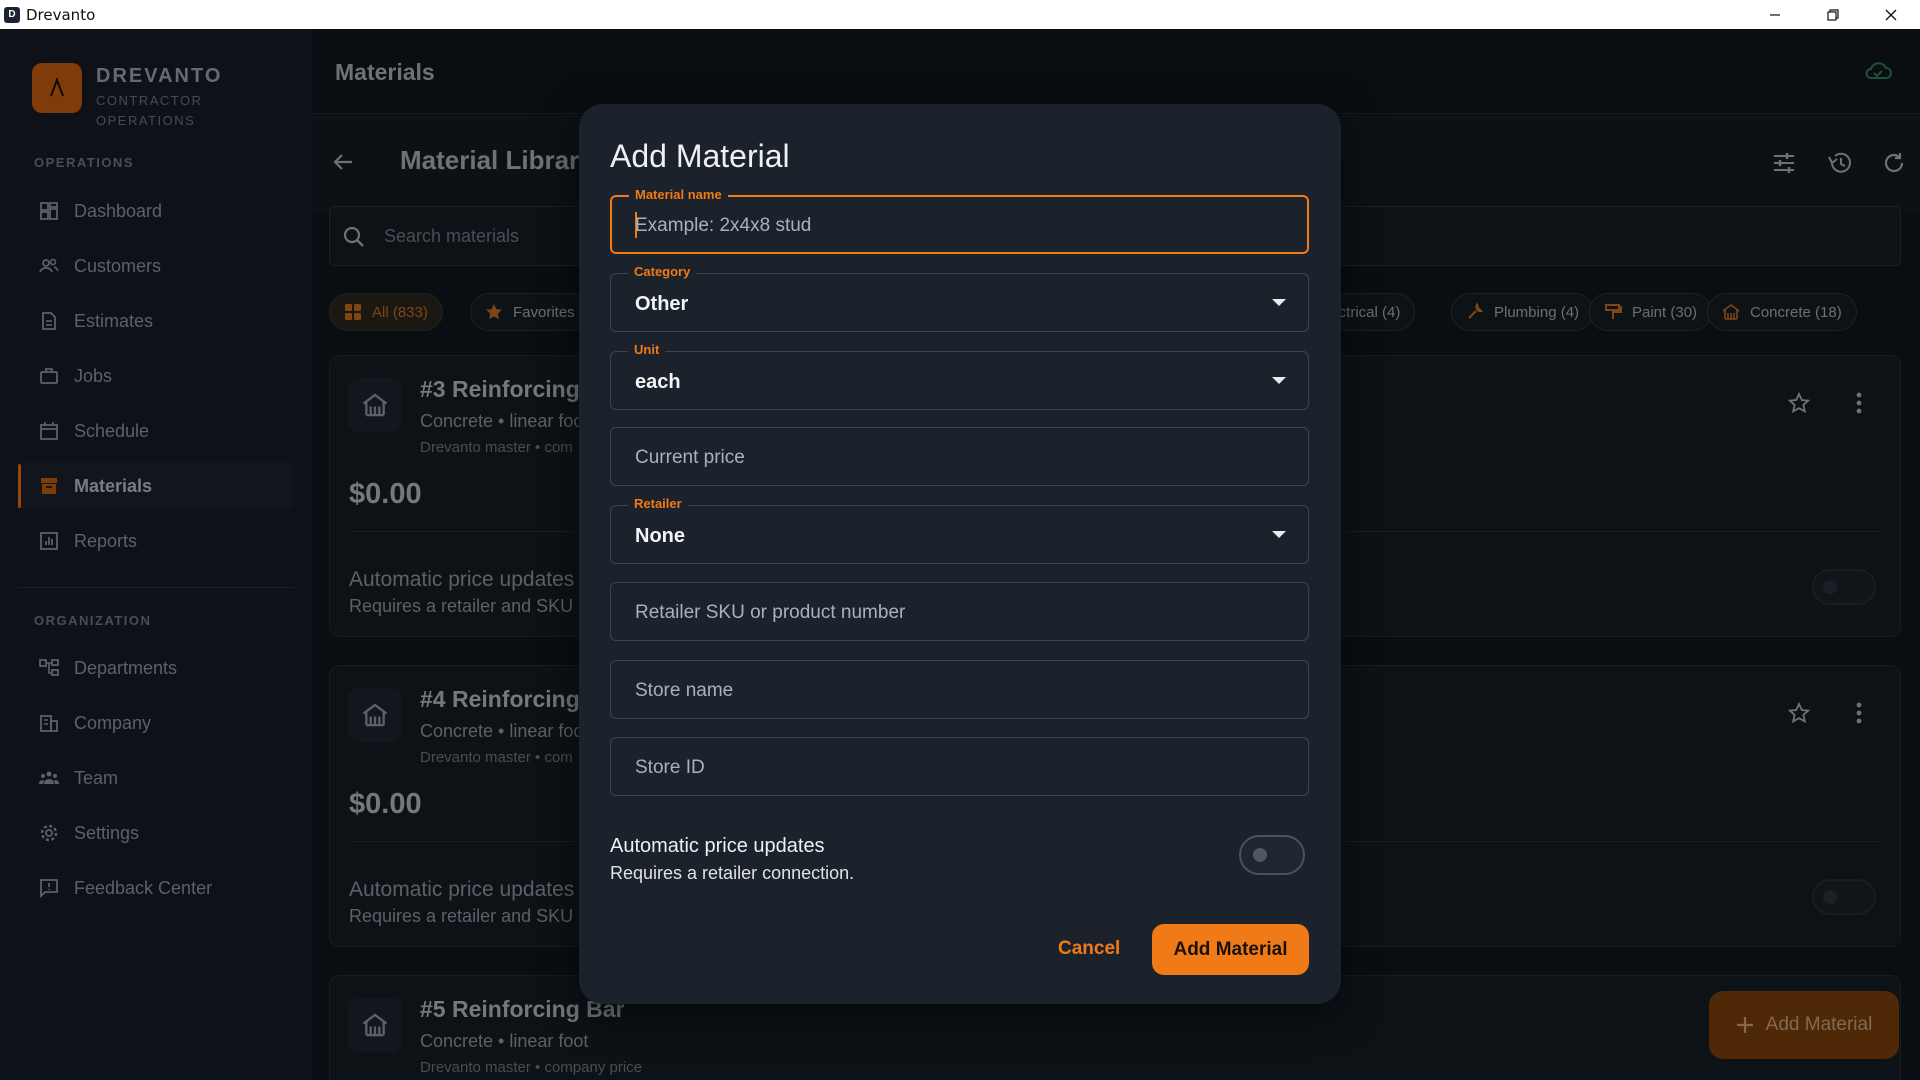 Image resolution: width=1920 pixels, height=1080 pixels. I want to click on unit-label: Unit, so click(647, 350).